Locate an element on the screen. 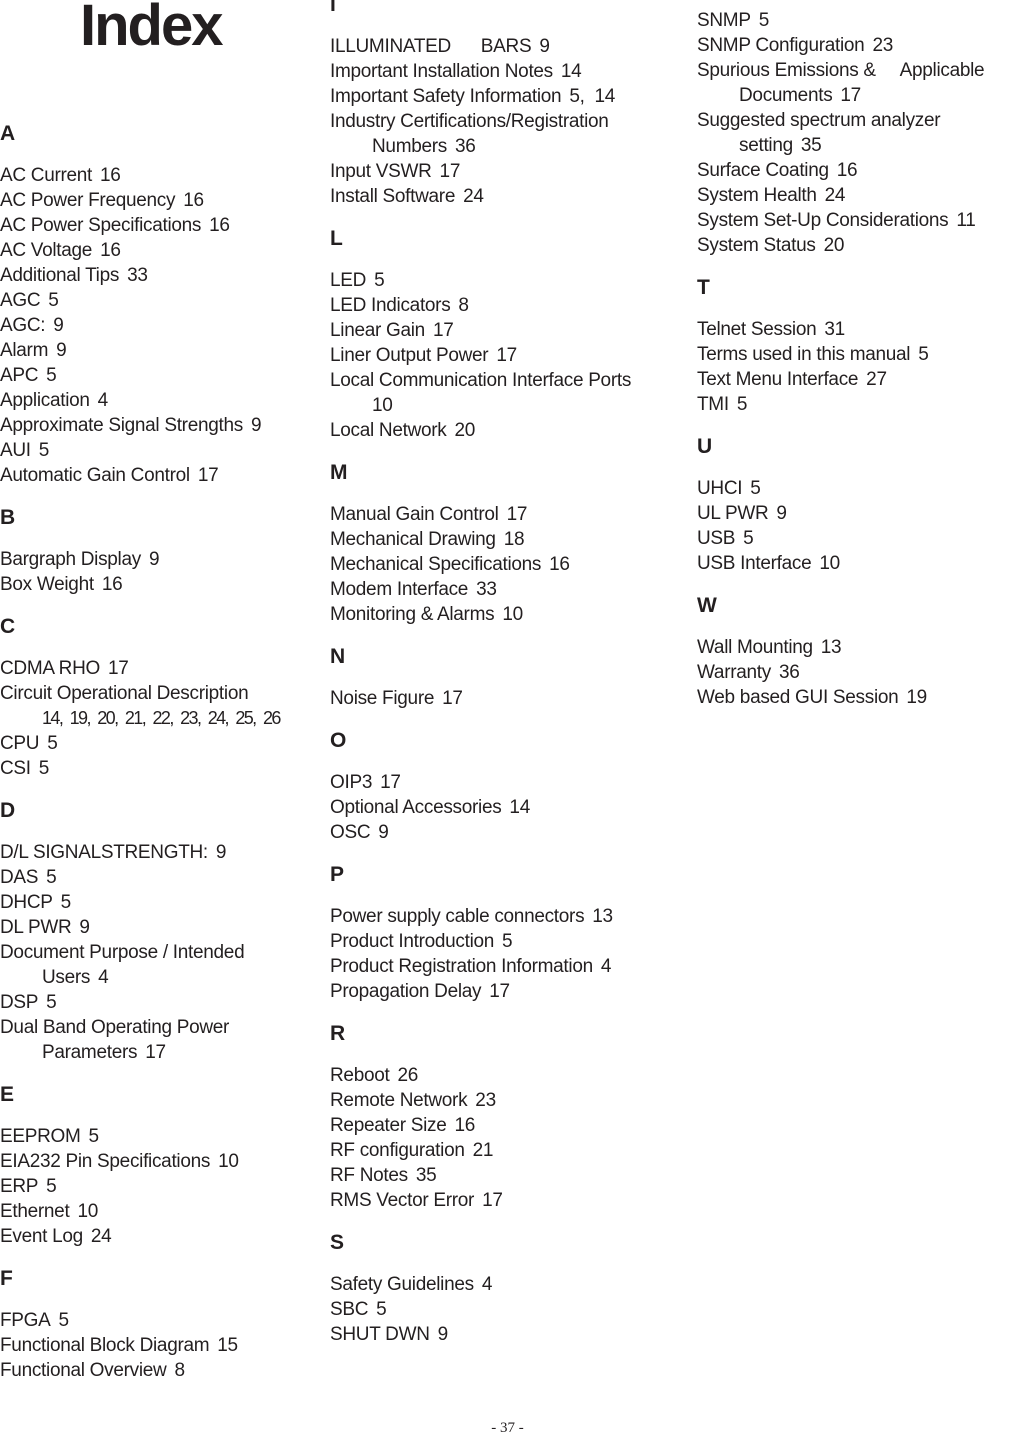 The height and width of the screenshot is (1437, 1015). section-letter-heading: C is located at coordinates (8, 626).